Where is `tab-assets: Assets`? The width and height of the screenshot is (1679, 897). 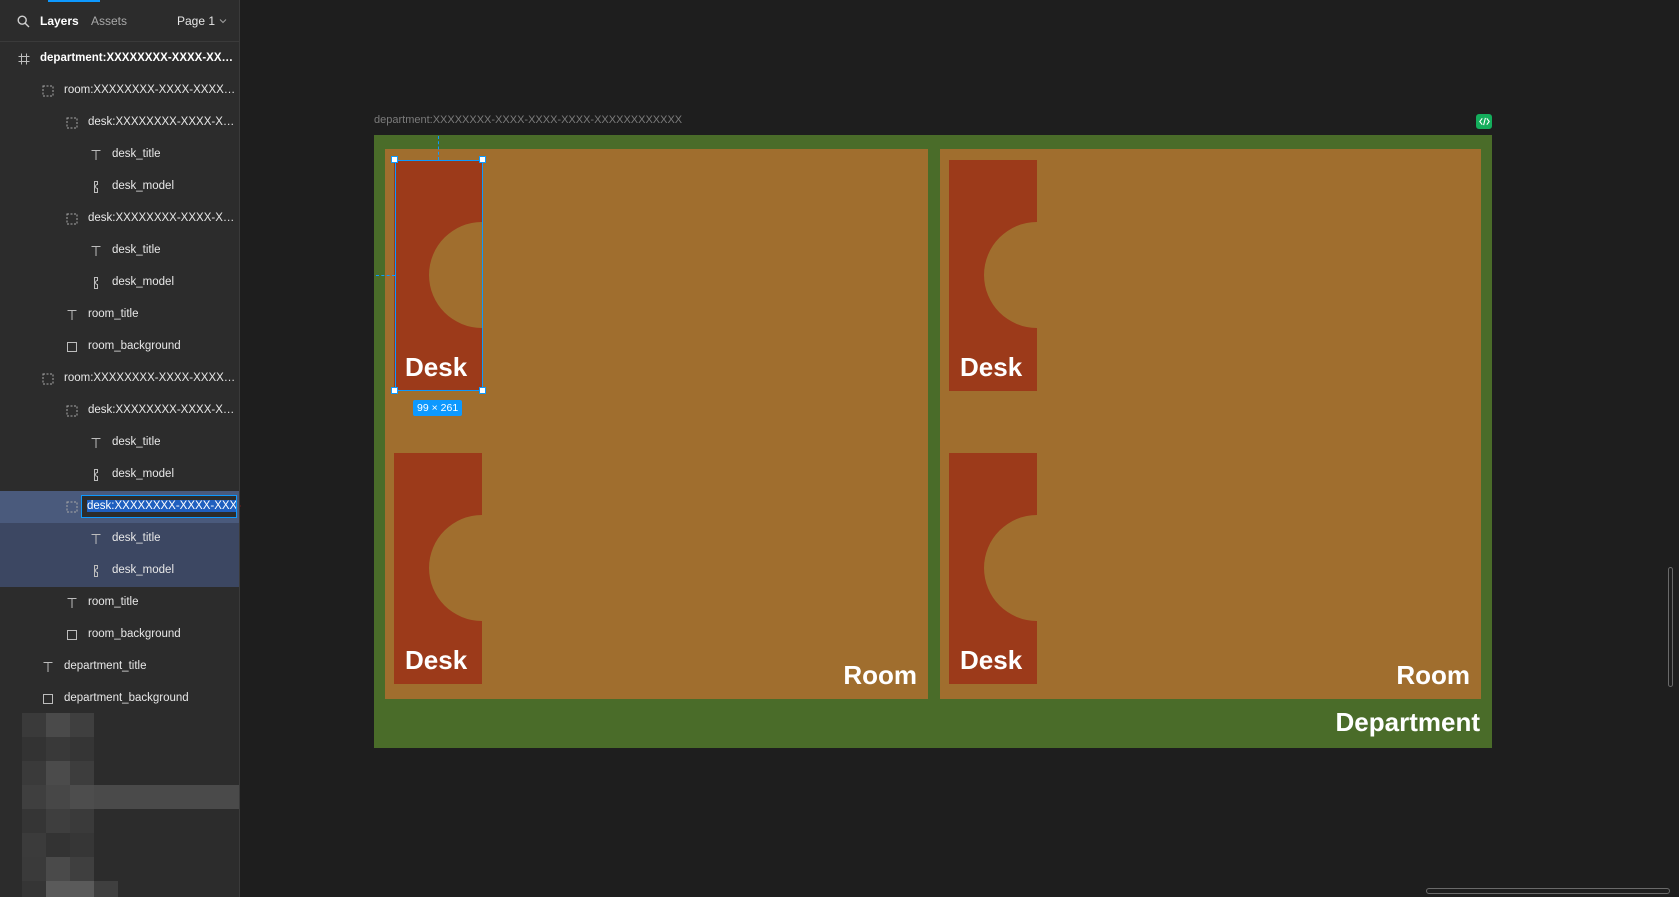 tab-assets: Assets is located at coordinates (109, 21).